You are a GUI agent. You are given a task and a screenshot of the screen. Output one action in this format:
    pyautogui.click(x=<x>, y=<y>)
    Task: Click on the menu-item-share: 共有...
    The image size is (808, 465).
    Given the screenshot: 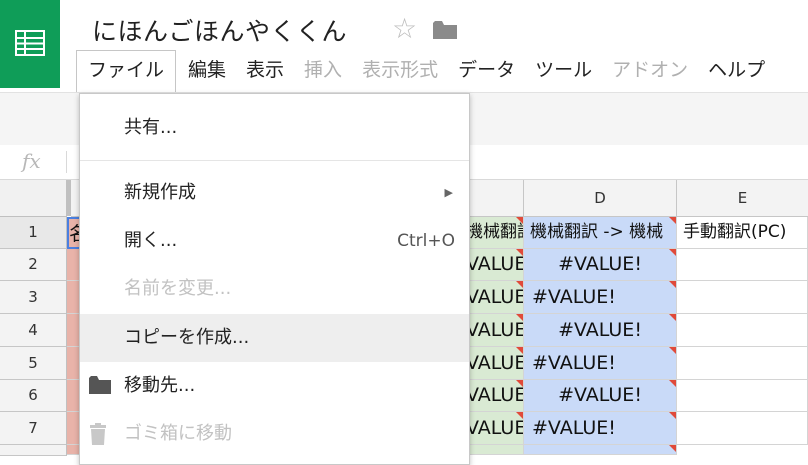 What is the action you would take?
    pyautogui.click(x=274, y=128)
    